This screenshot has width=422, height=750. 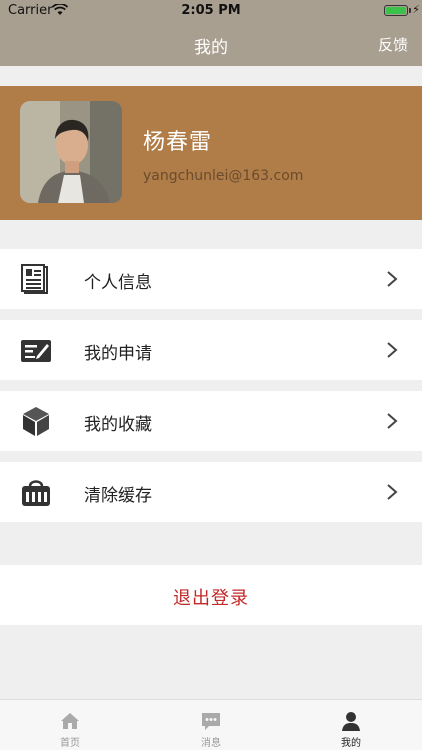 What do you see at coordinates (351, 743) in the screenshot?
I see `tab-label: 我的` at bounding box center [351, 743].